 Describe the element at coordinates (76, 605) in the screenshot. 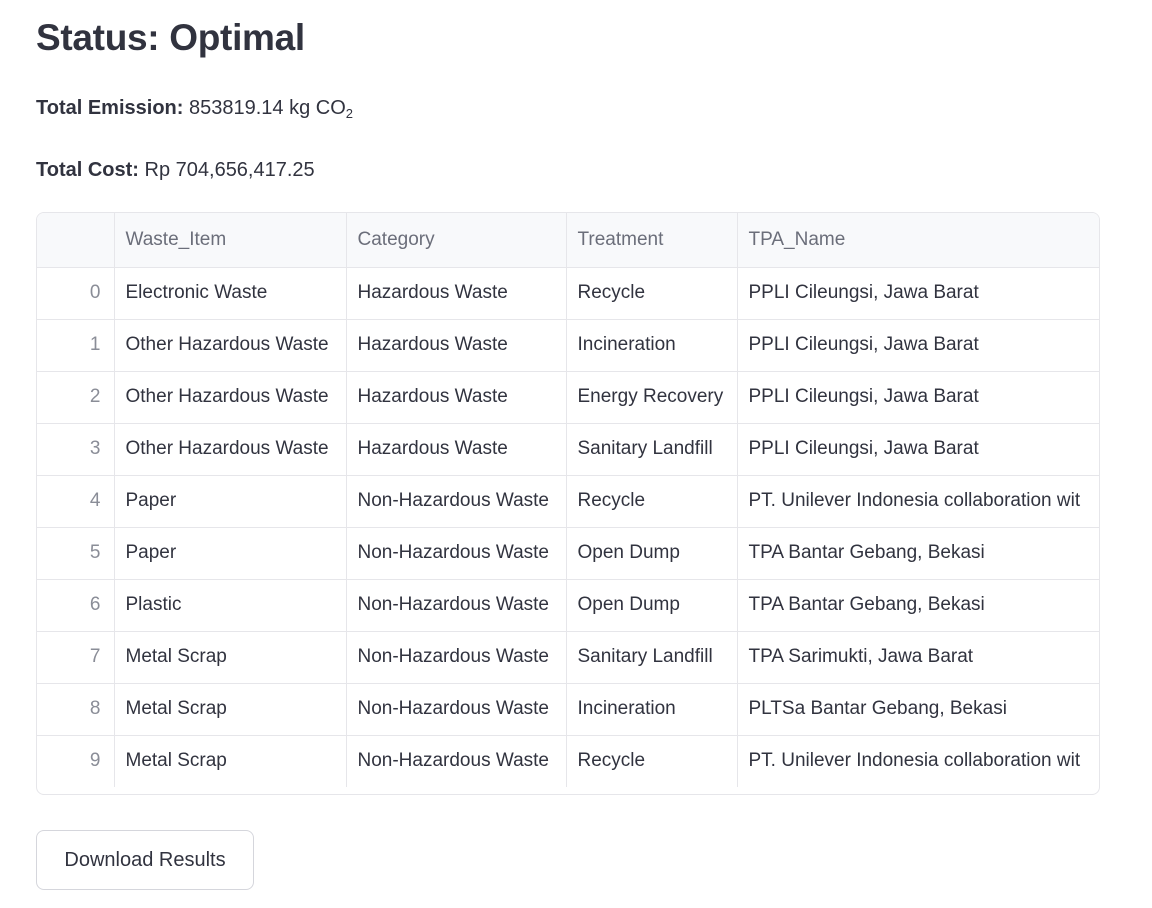

I see `row-index-cell: 6` at that location.